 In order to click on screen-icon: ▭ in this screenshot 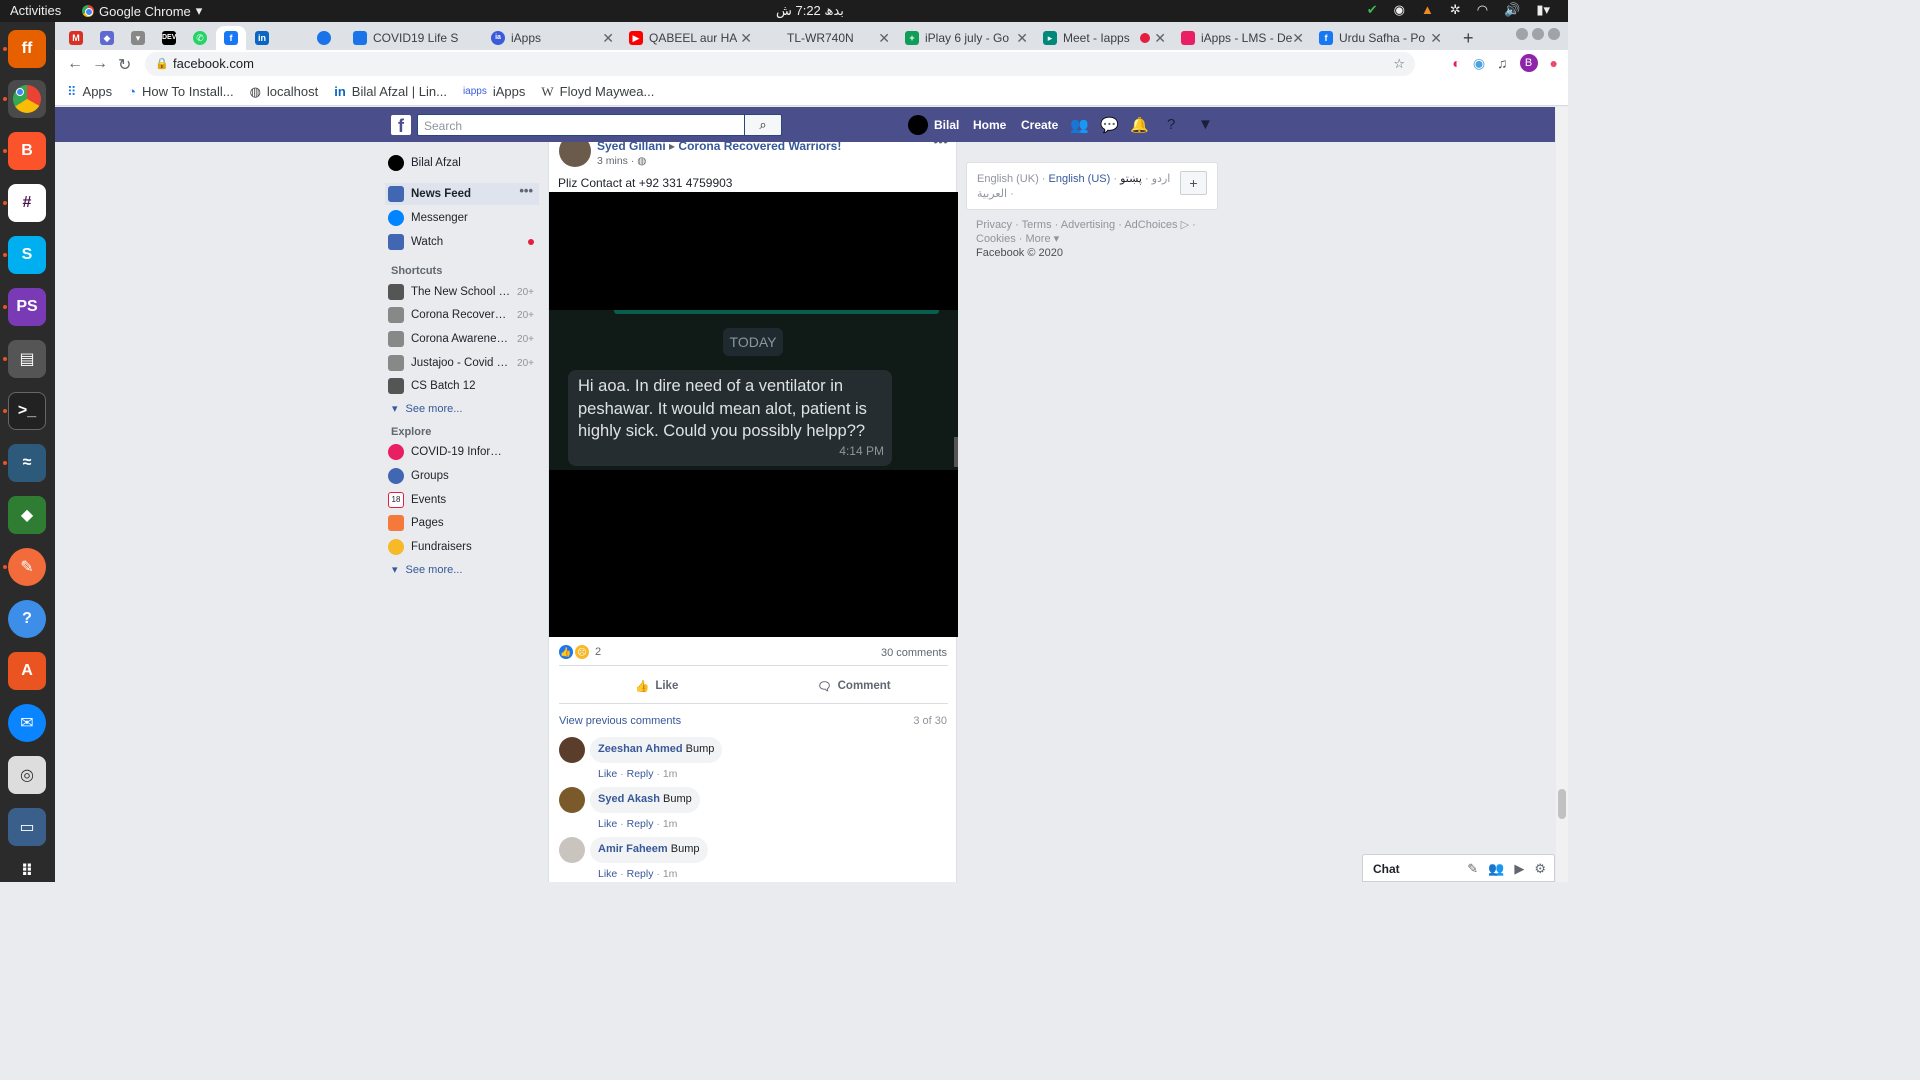, I will do `click(27, 827)`.